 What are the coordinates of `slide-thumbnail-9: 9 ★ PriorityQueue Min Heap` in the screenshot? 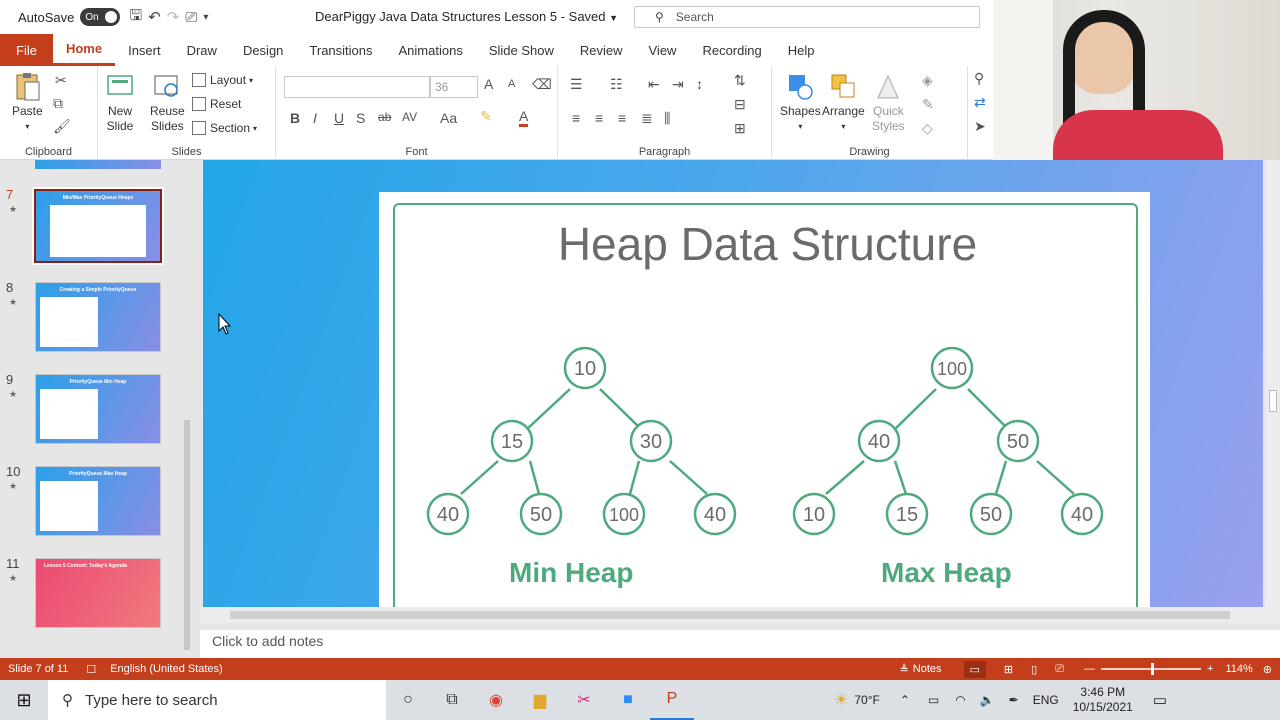 It's located at (95, 418).